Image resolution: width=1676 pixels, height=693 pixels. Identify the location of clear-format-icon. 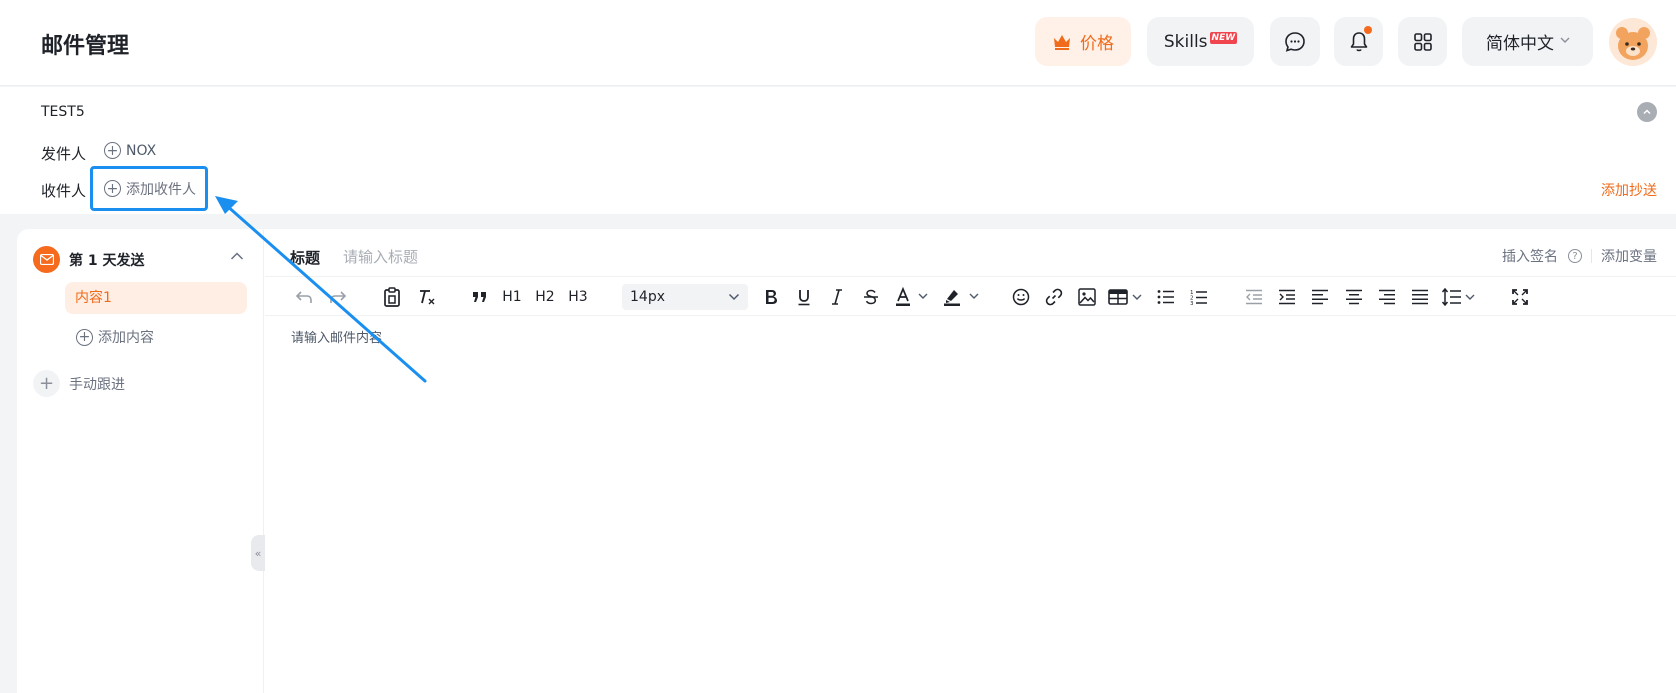
(427, 297).